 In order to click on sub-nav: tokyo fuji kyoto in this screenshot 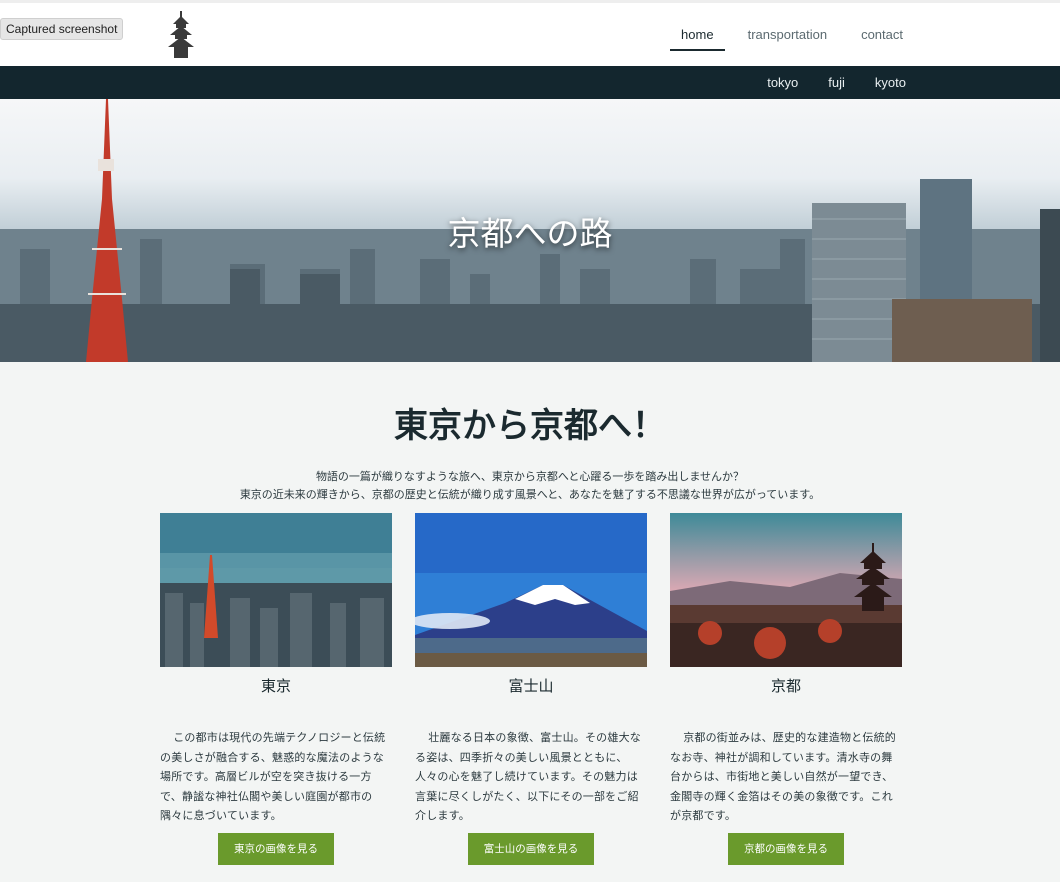, I will do `click(530, 82)`.